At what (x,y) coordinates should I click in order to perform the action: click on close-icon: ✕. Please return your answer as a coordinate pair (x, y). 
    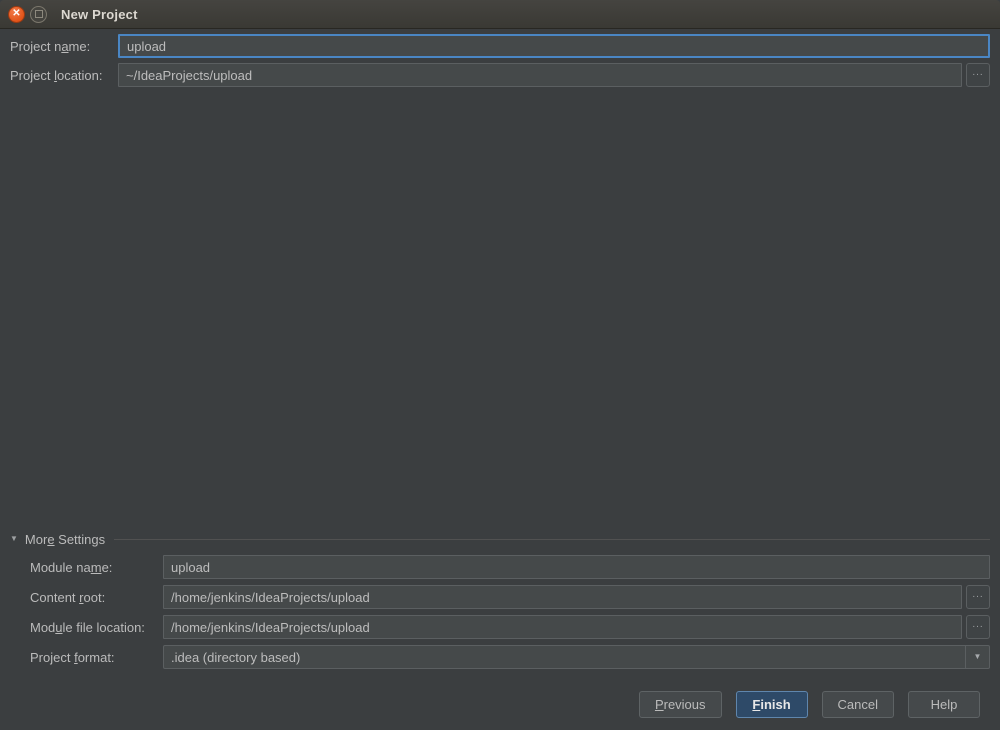
    Looking at the image, I should click on (16, 13).